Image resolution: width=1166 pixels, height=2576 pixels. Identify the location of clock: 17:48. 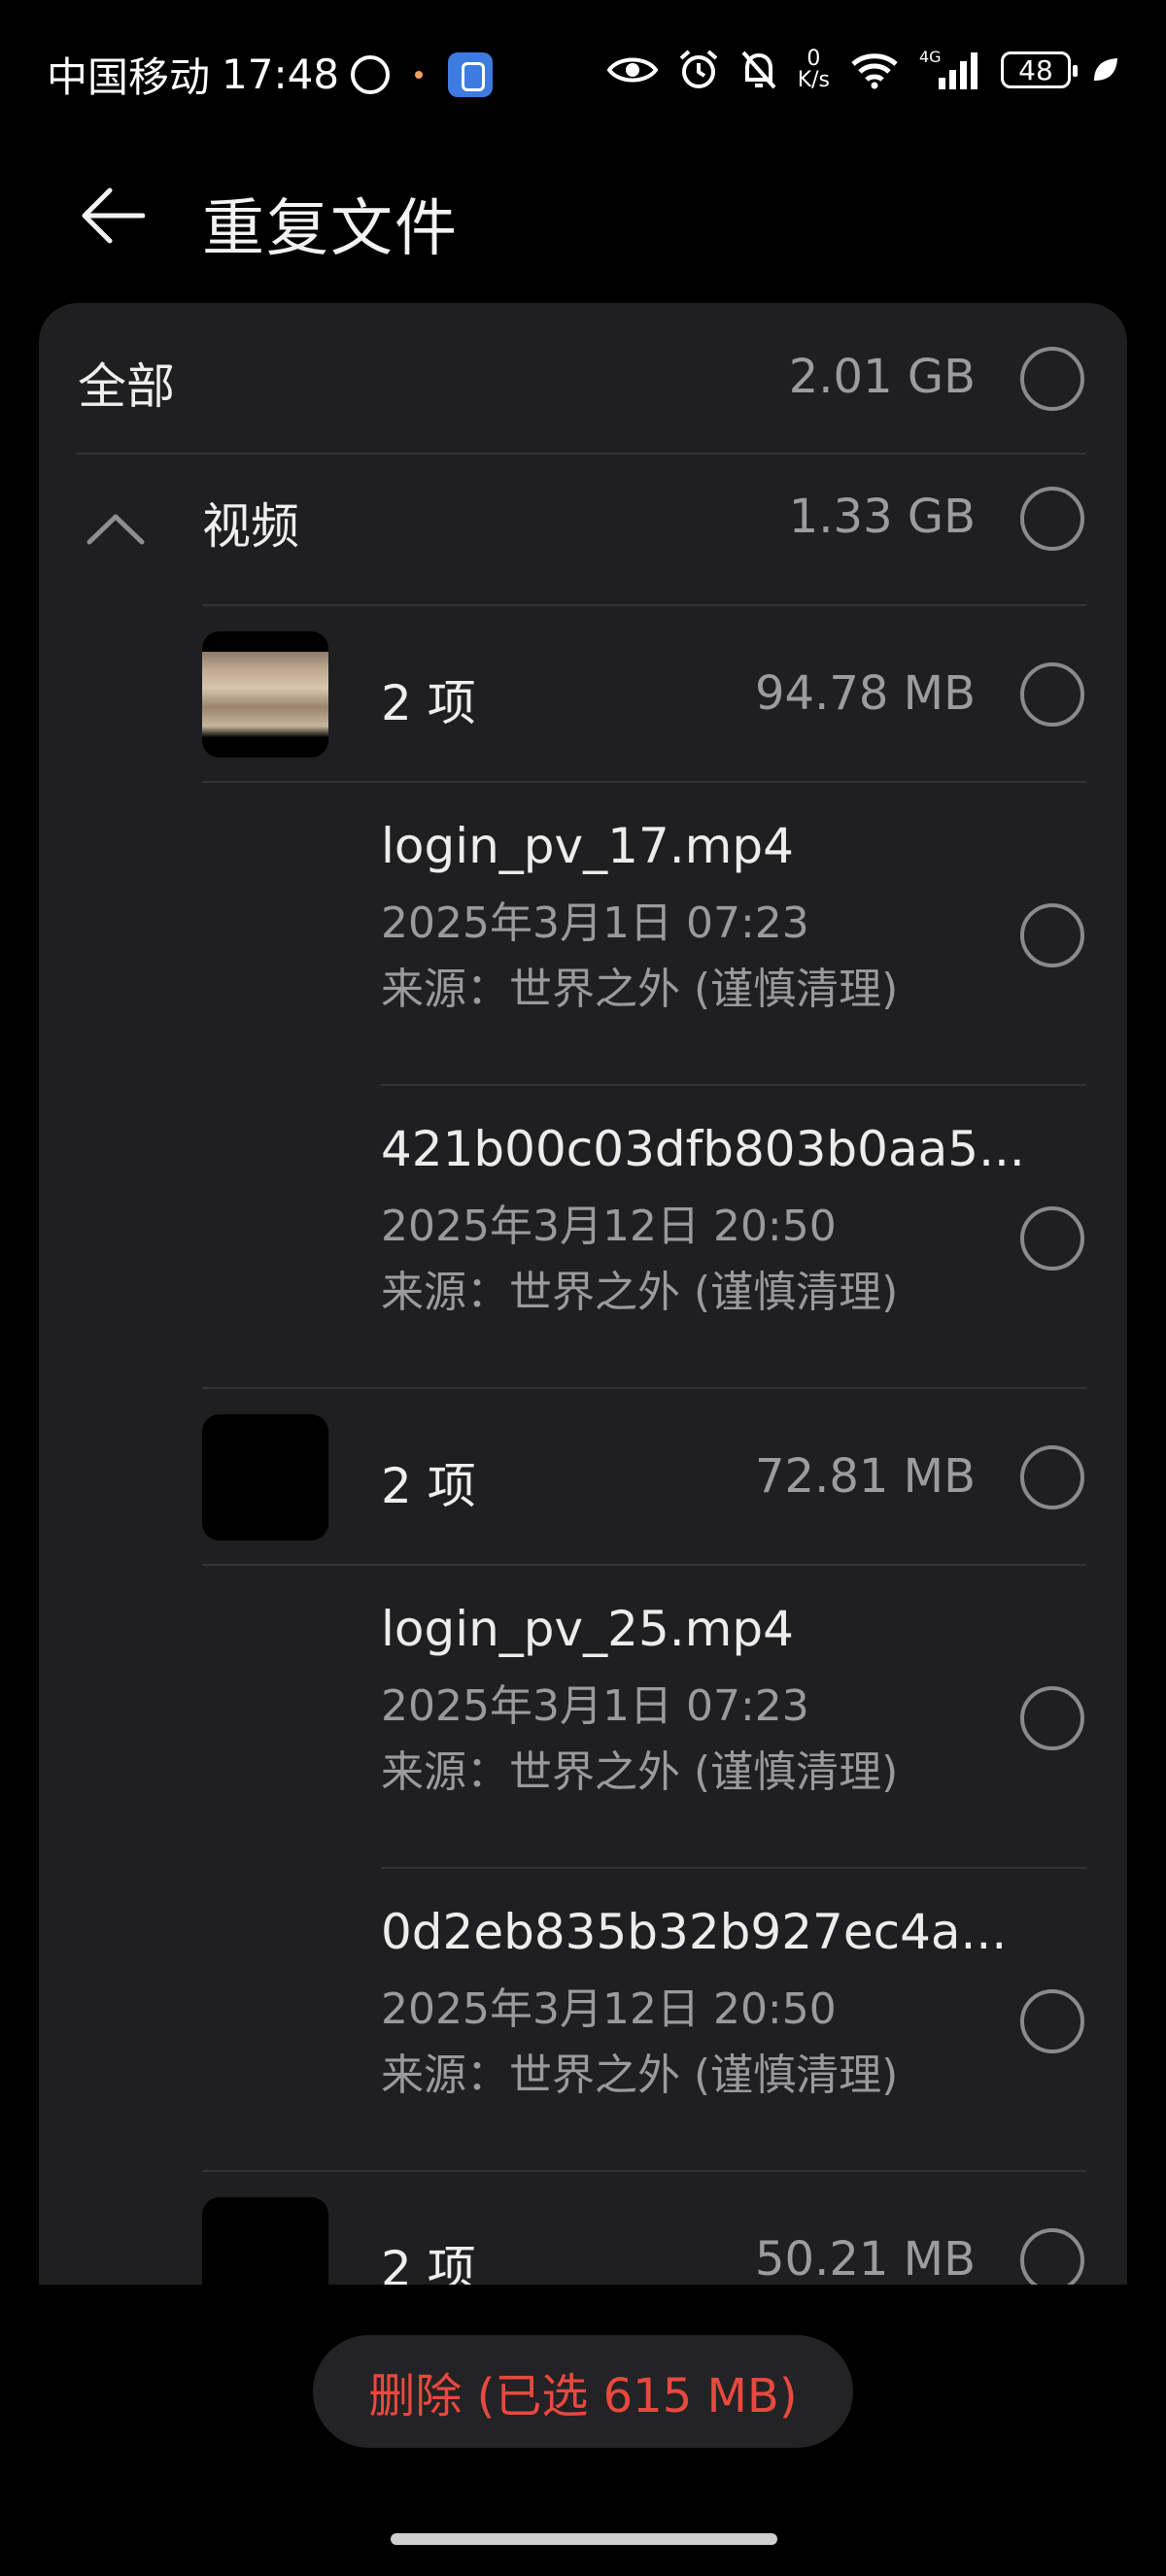
(281, 74).